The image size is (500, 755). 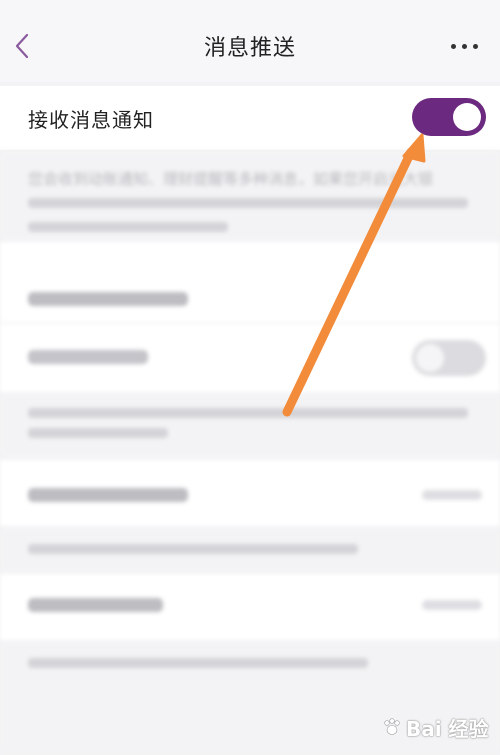 What do you see at coordinates (249, 48) in the screenshot?
I see `page-title: 消息推送` at bounding box center [249, 48].